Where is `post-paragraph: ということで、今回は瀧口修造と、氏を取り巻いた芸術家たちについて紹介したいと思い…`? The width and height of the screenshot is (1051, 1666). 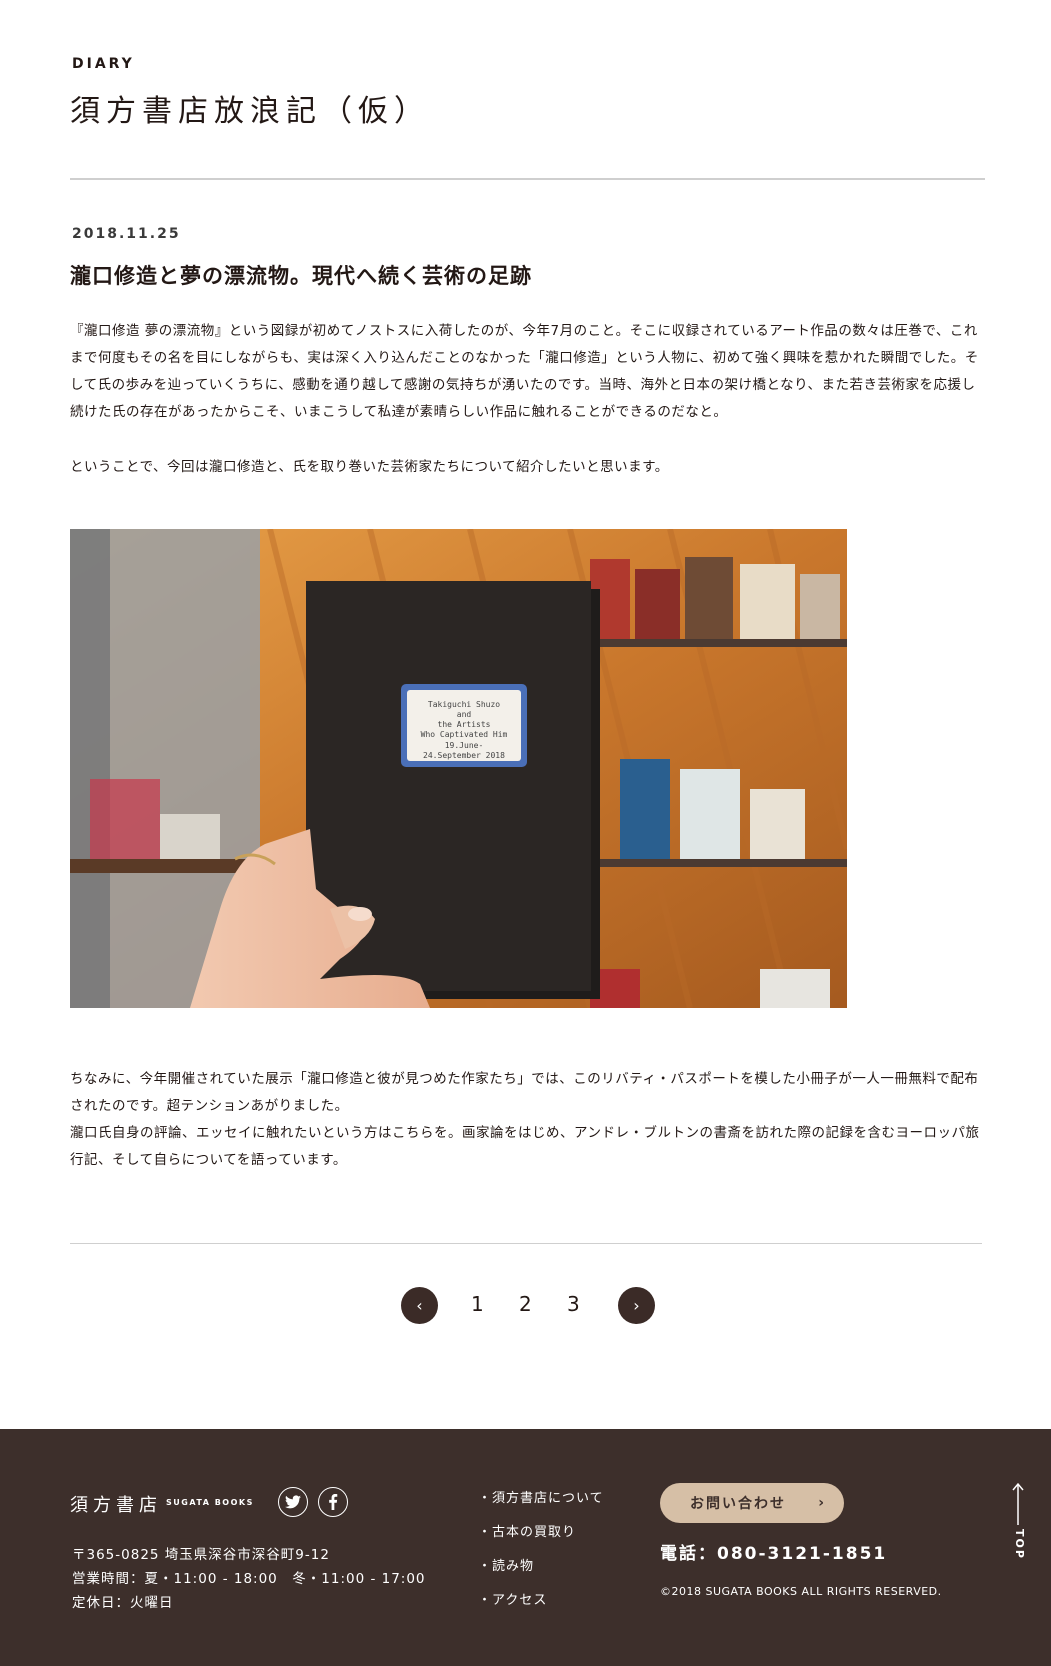
post-paragraph: ということで、今回は瀧口修造と、氏を取り巻いた芸術家たちについて紹介したいと思い… is located at coordinates (369, 467).